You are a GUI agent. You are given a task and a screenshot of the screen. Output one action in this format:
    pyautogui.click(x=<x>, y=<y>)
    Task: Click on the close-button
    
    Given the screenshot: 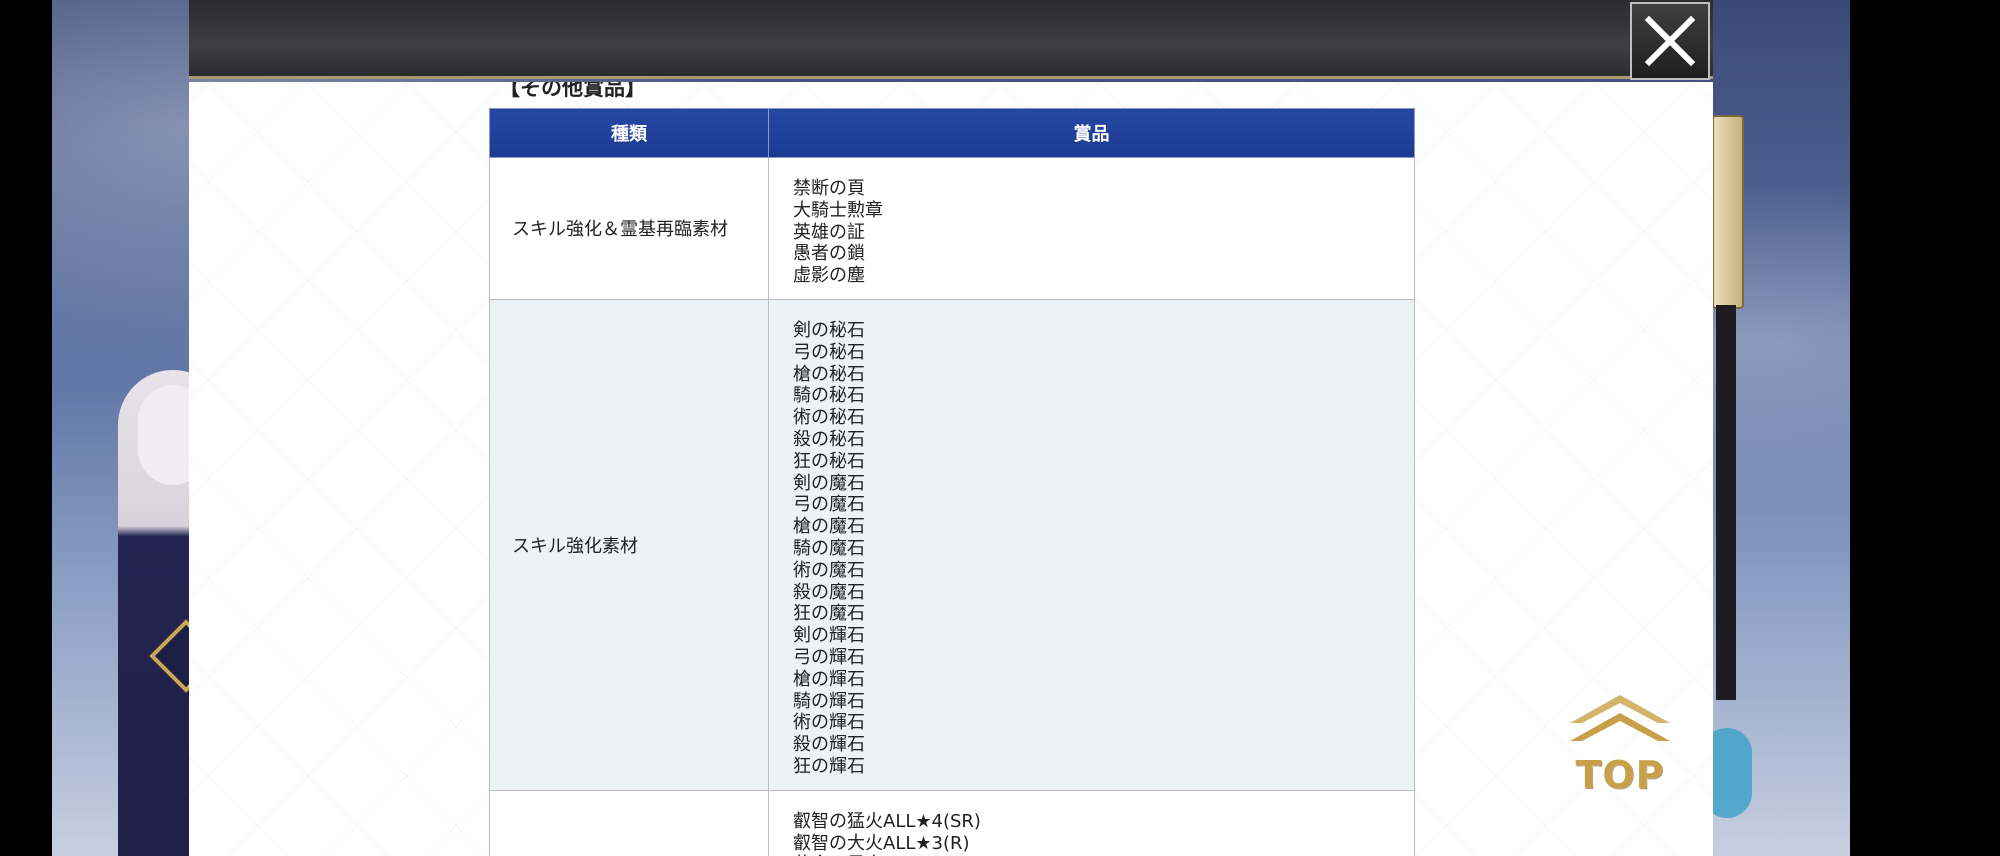 What is the action you would take?
    pyautogui.click(x=1670, y=41)
    